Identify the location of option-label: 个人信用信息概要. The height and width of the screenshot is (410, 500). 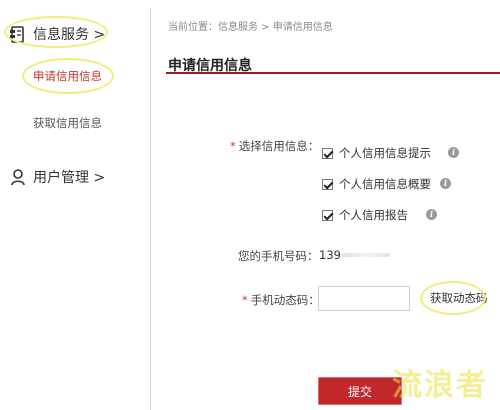
(385, 184).